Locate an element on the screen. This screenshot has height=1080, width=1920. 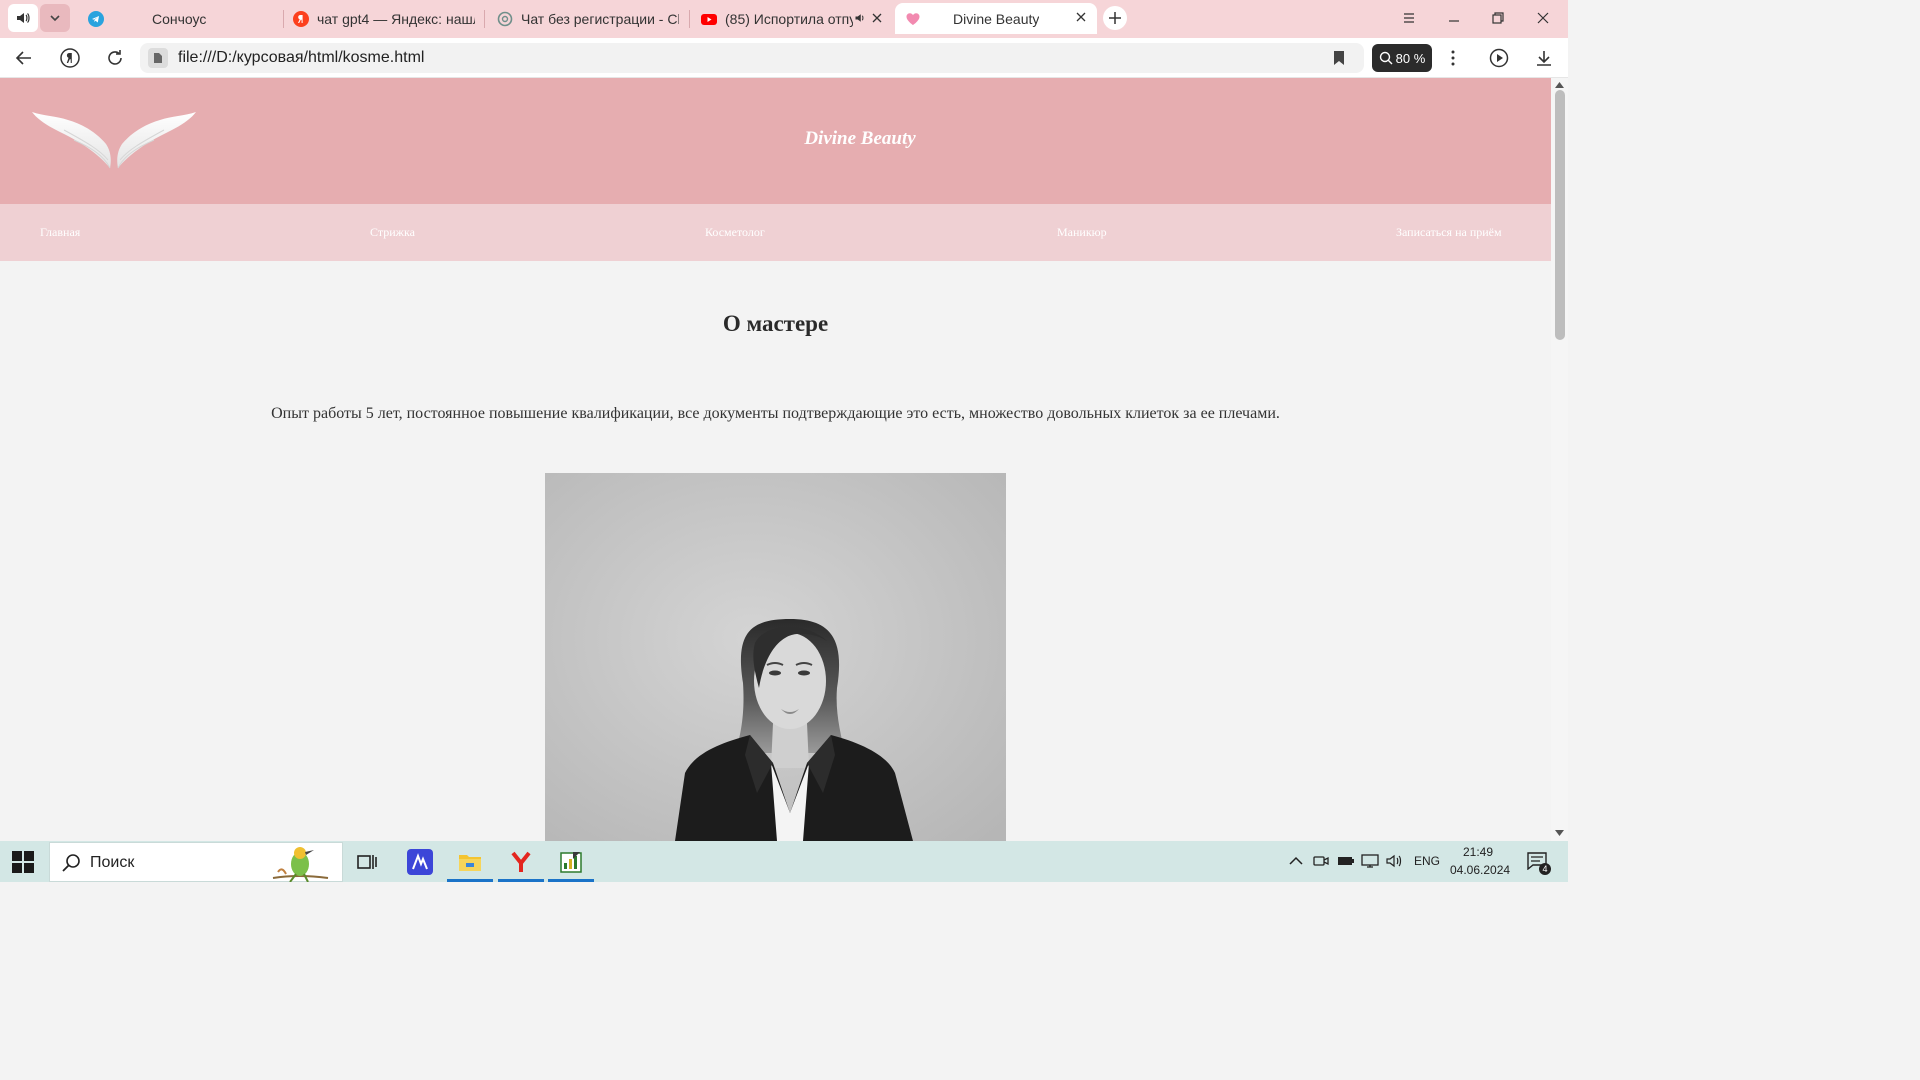
nav-link-cosmetologist: Косметолог is located at coordinates (735, 232).